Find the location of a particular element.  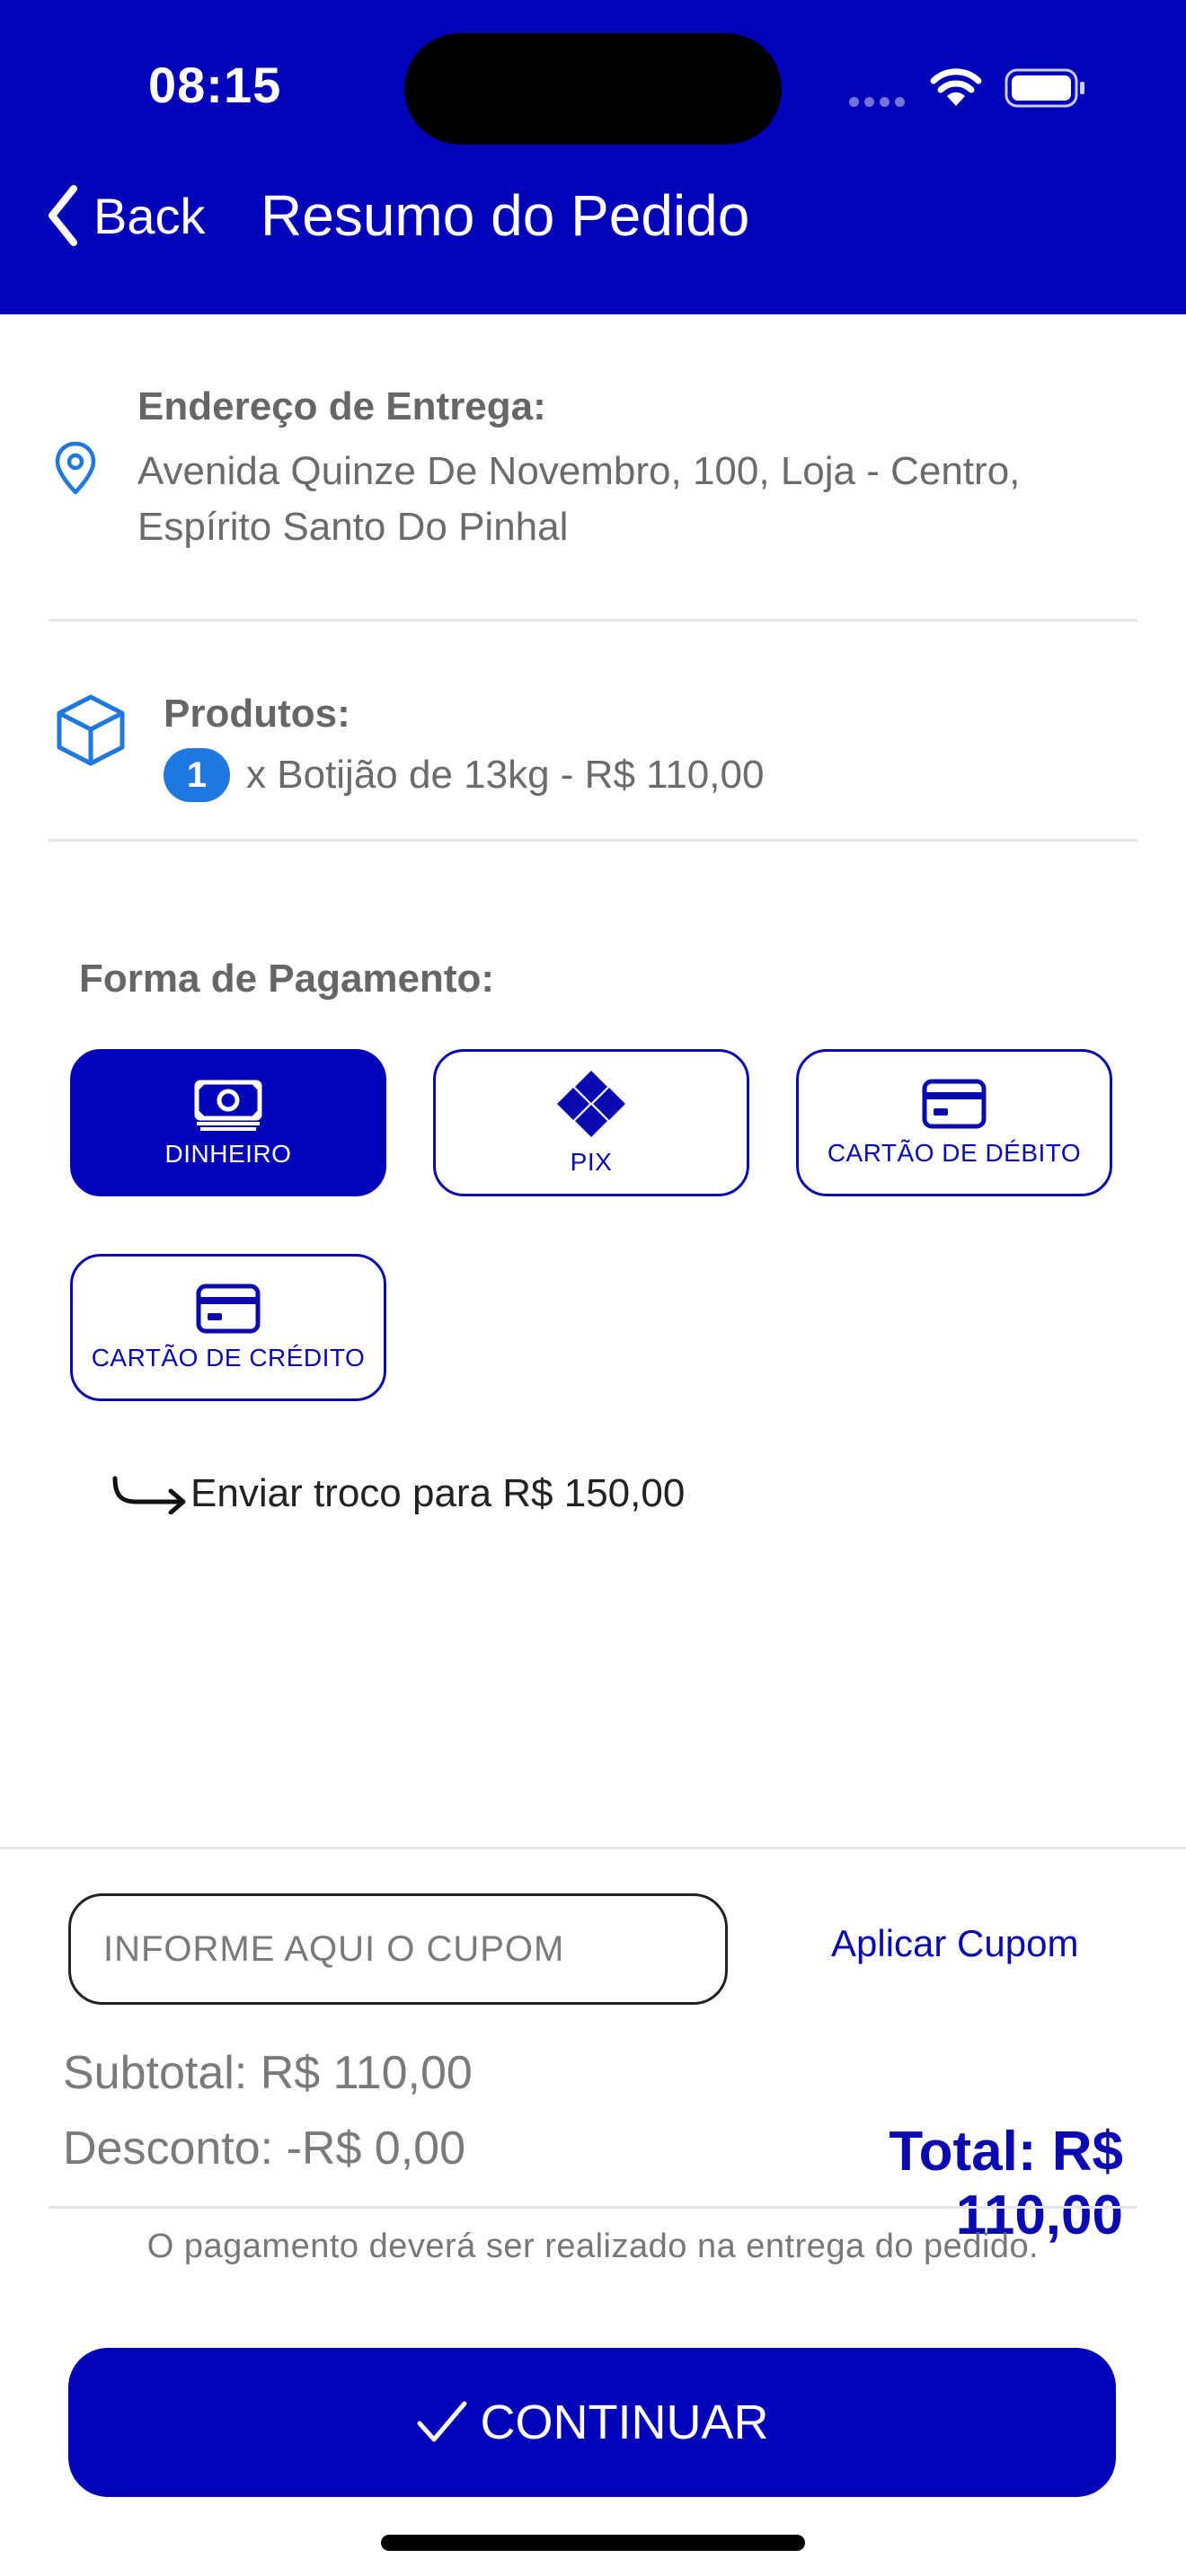

back-button: Back is located at coordinates (125, 215).